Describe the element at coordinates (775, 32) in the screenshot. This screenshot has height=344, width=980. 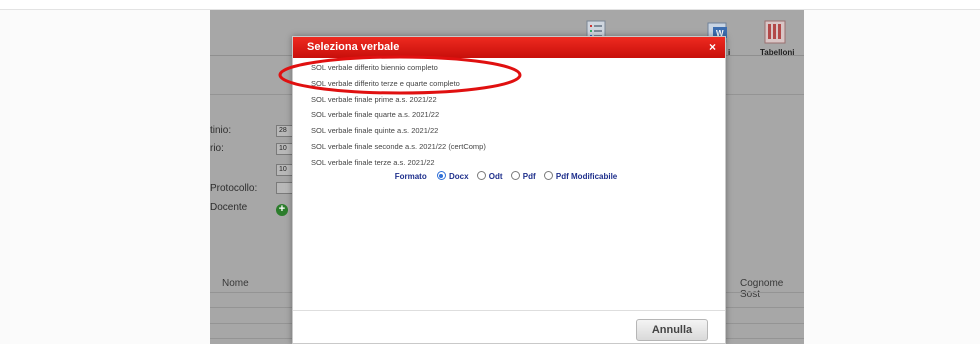
I see `spreadsheet-icon` at that location.